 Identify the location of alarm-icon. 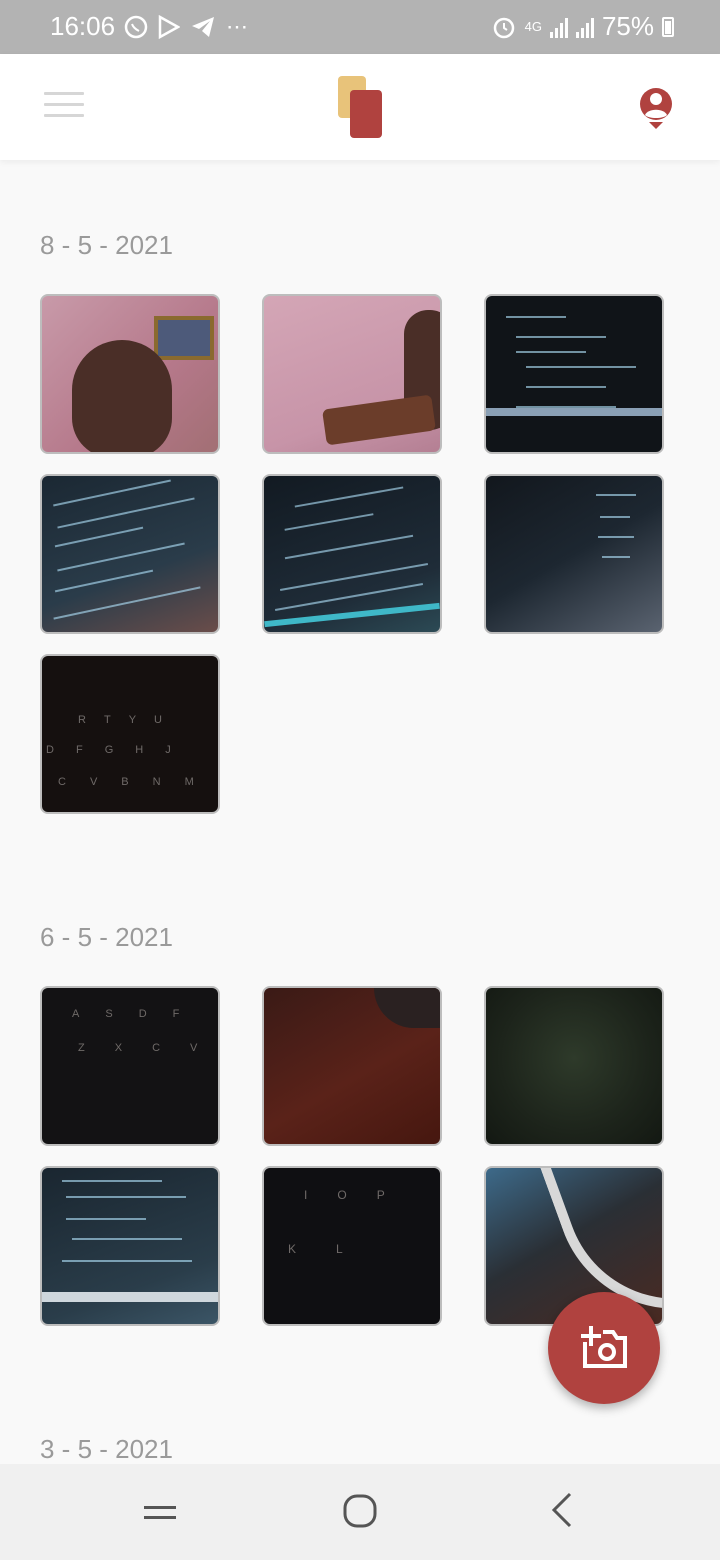
(503, 27).